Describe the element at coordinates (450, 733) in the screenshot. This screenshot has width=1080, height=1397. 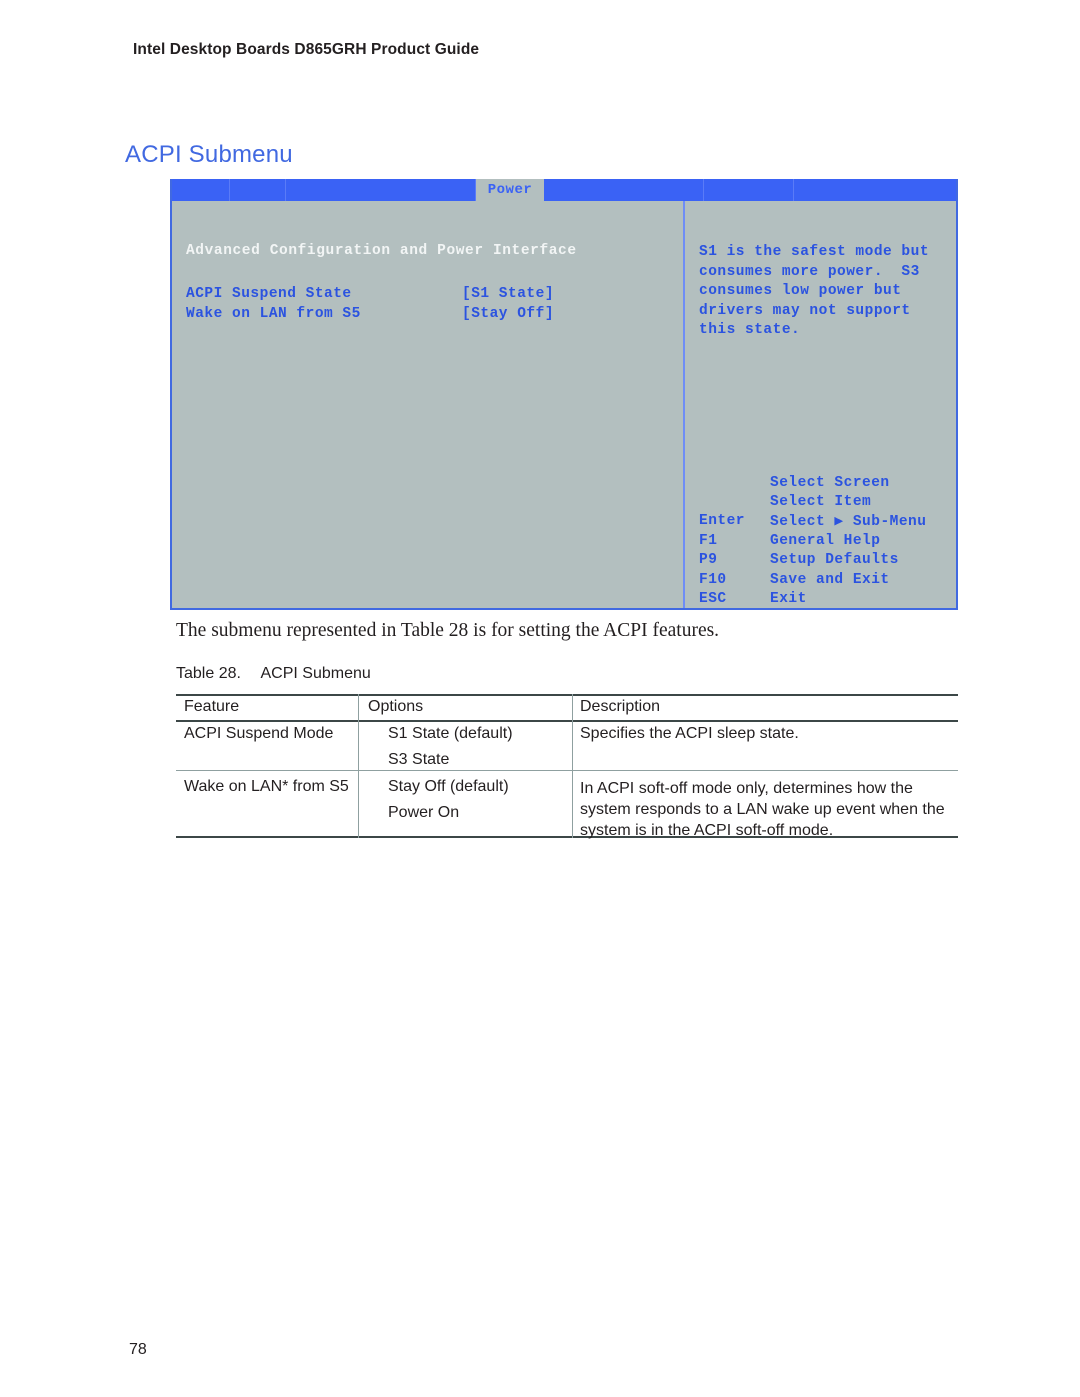
I see `table-cell-option: S1 State (default)` at that location.